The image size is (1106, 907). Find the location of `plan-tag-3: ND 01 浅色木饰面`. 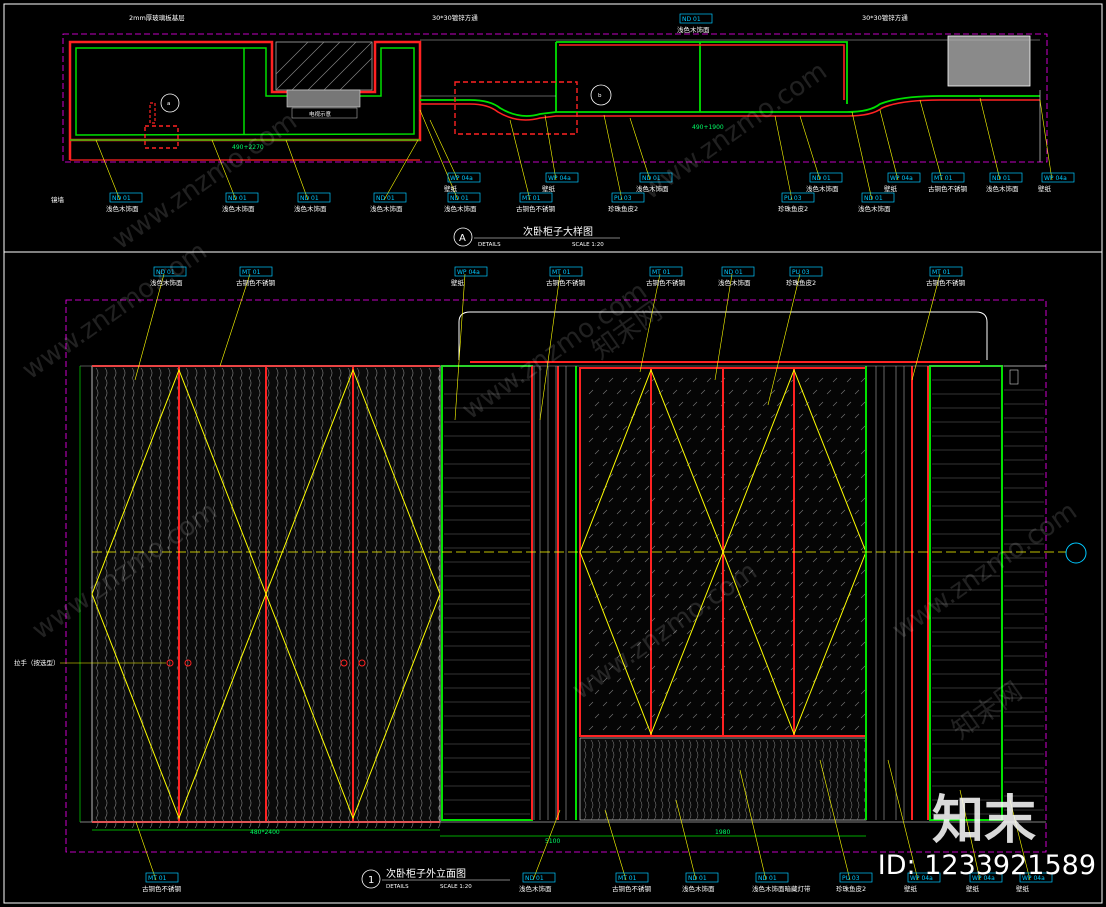

plan-tag-3: ND 01 浅色木饰面 is located at coordinates (394, 176).